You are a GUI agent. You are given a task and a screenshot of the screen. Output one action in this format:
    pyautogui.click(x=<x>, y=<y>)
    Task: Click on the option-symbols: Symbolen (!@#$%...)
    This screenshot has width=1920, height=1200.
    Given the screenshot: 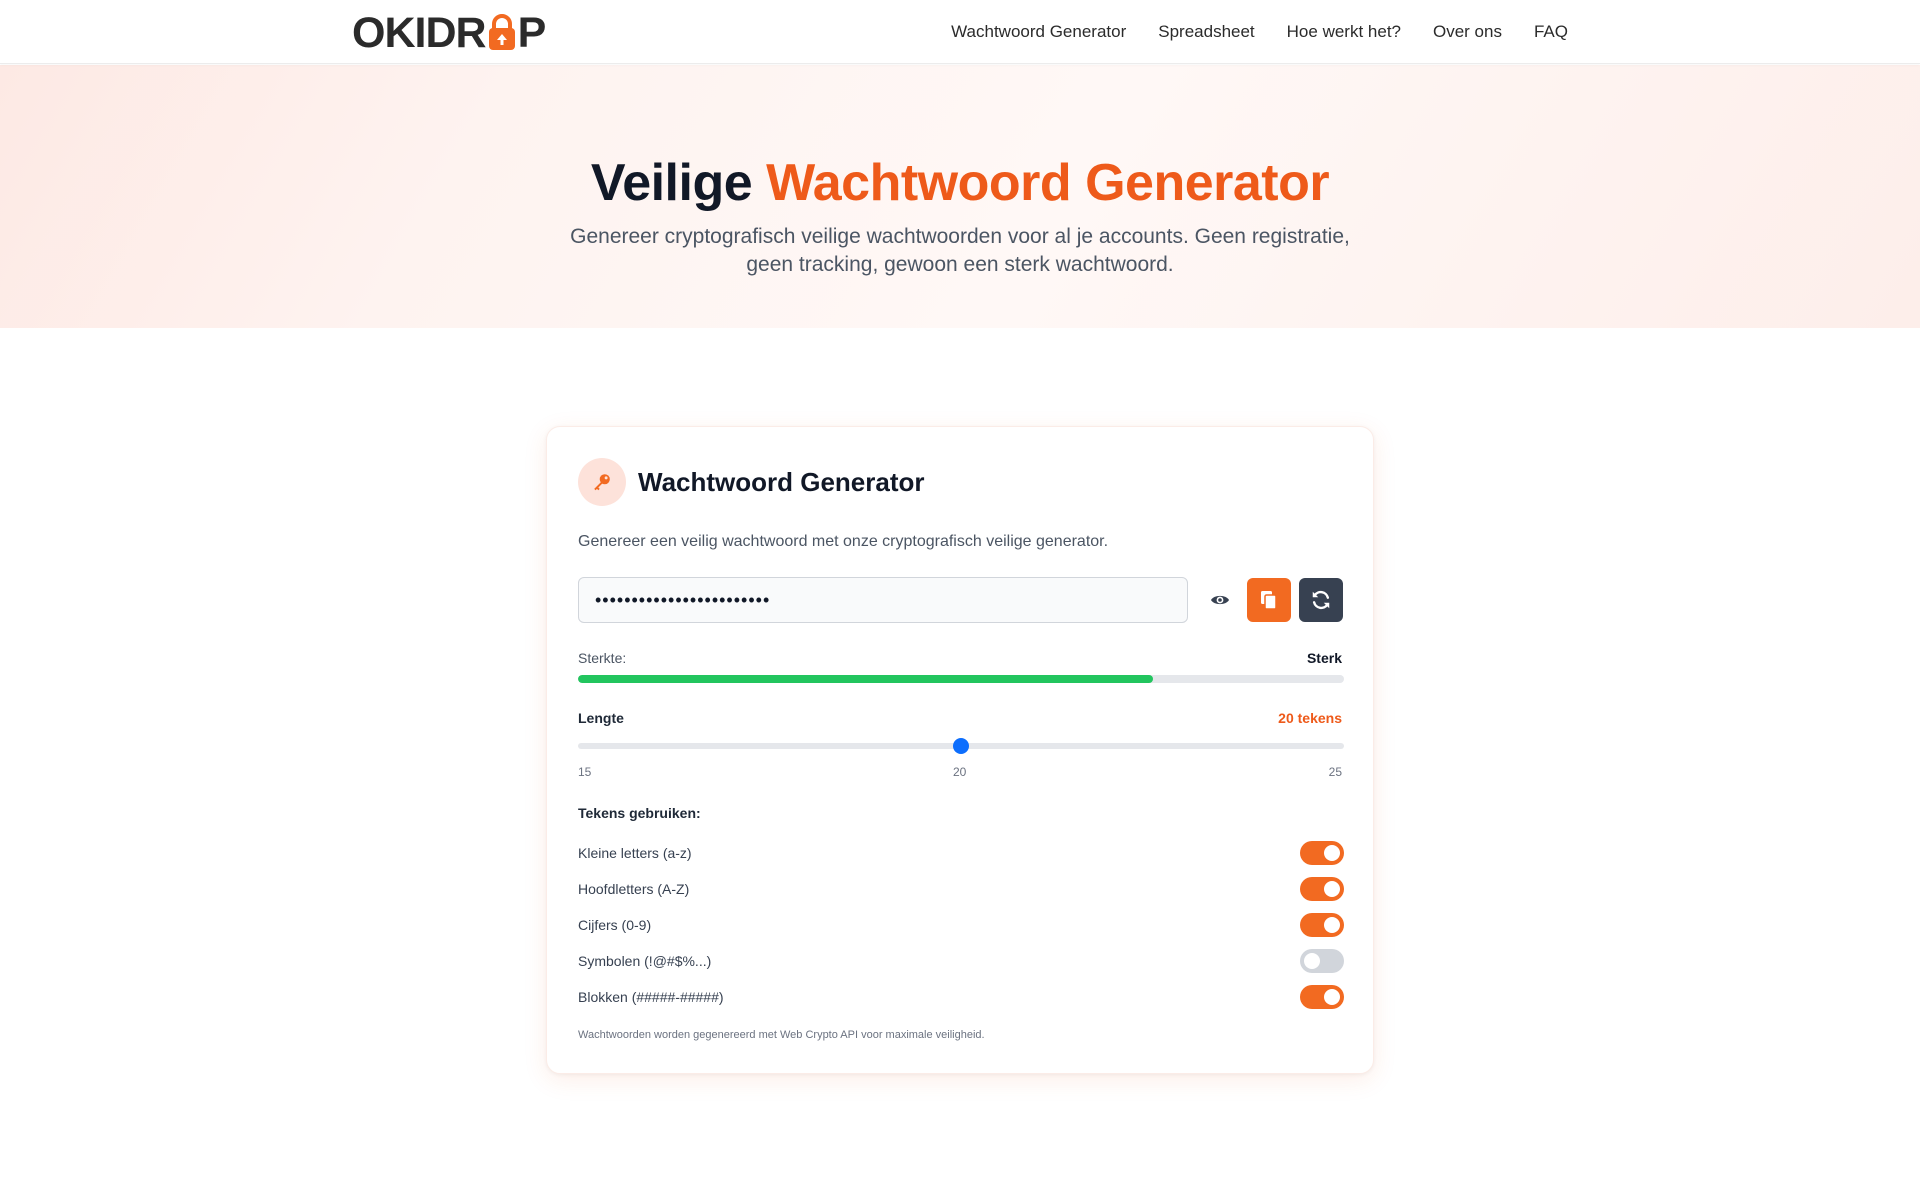 What is the action you would take?
    pyautogui.click(x=961, y=961)
    